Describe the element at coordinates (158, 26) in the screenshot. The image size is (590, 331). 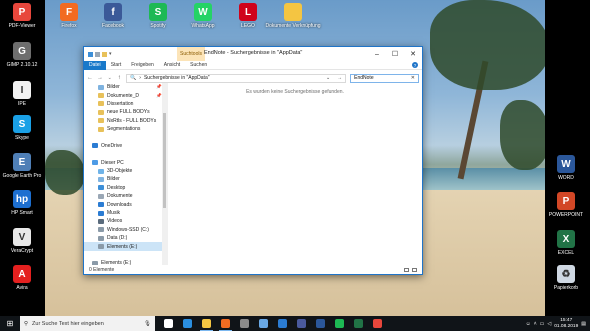
I see `desktop-shortcut-label: Spotify` at that location.